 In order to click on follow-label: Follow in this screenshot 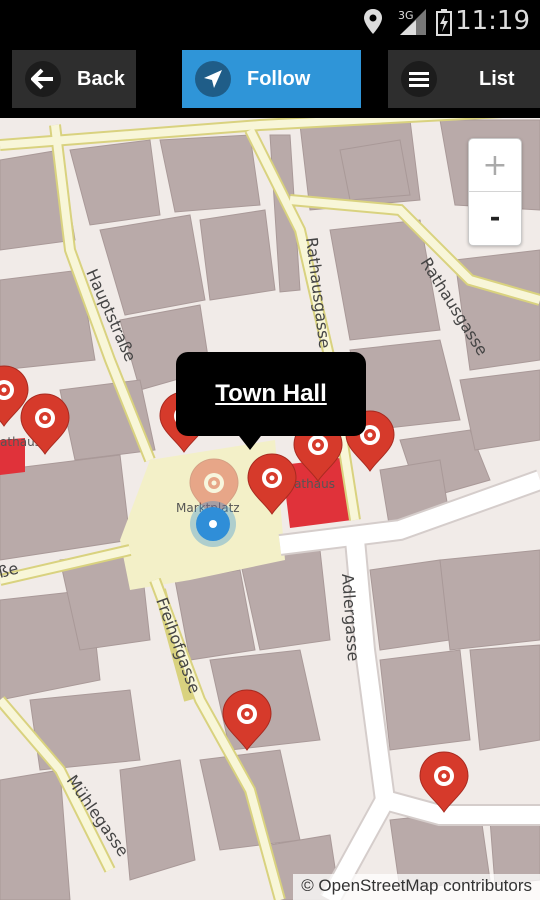, I will do `click(279, 78)`.